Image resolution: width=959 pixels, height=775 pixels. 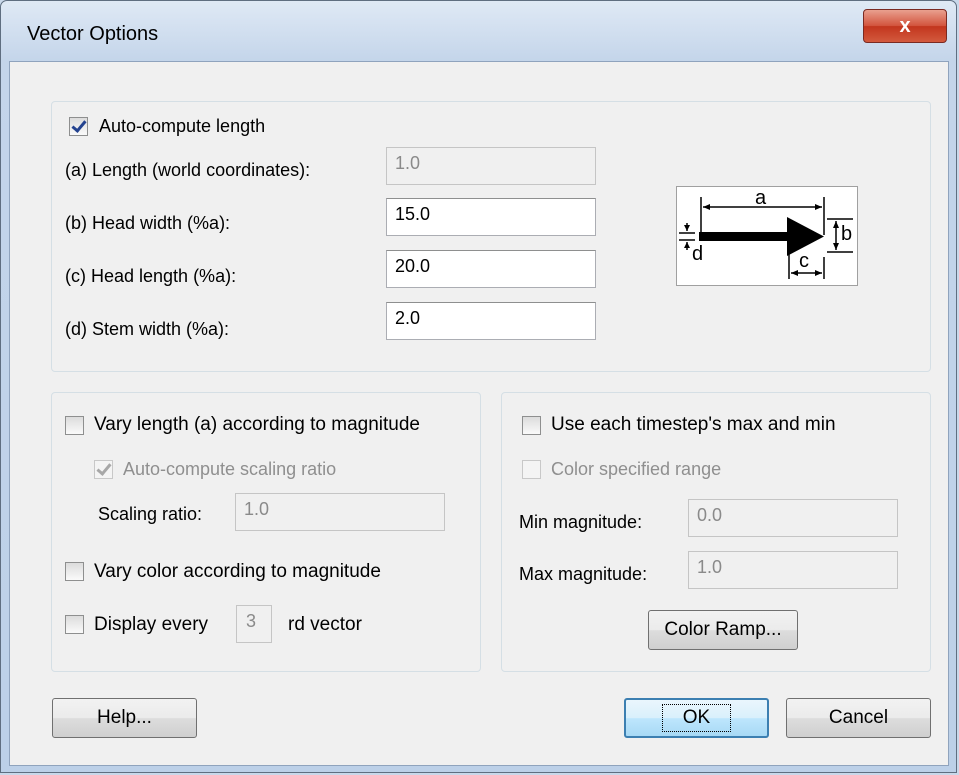 I want to click on vary-length-checkbox, so click(x=74, y=425).